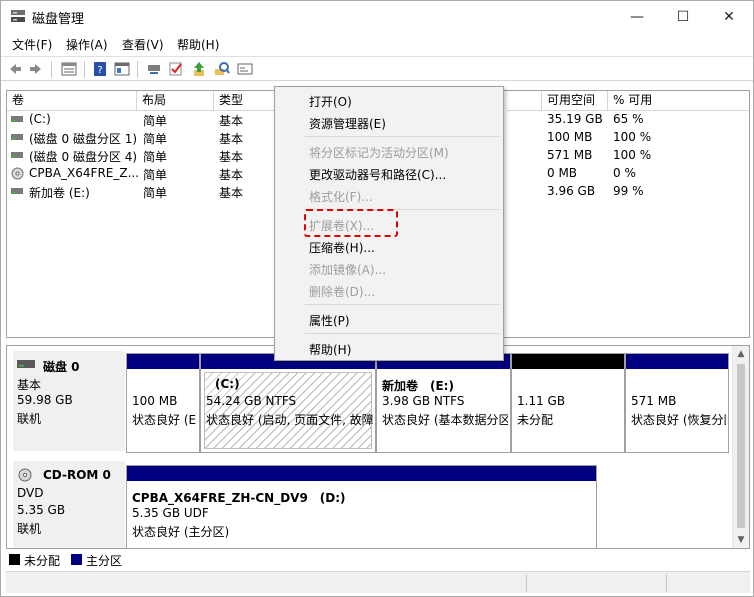  Describe the element at coordinates (36, 69) in the screenshot. I see `forward-arrow-icon` at that location.